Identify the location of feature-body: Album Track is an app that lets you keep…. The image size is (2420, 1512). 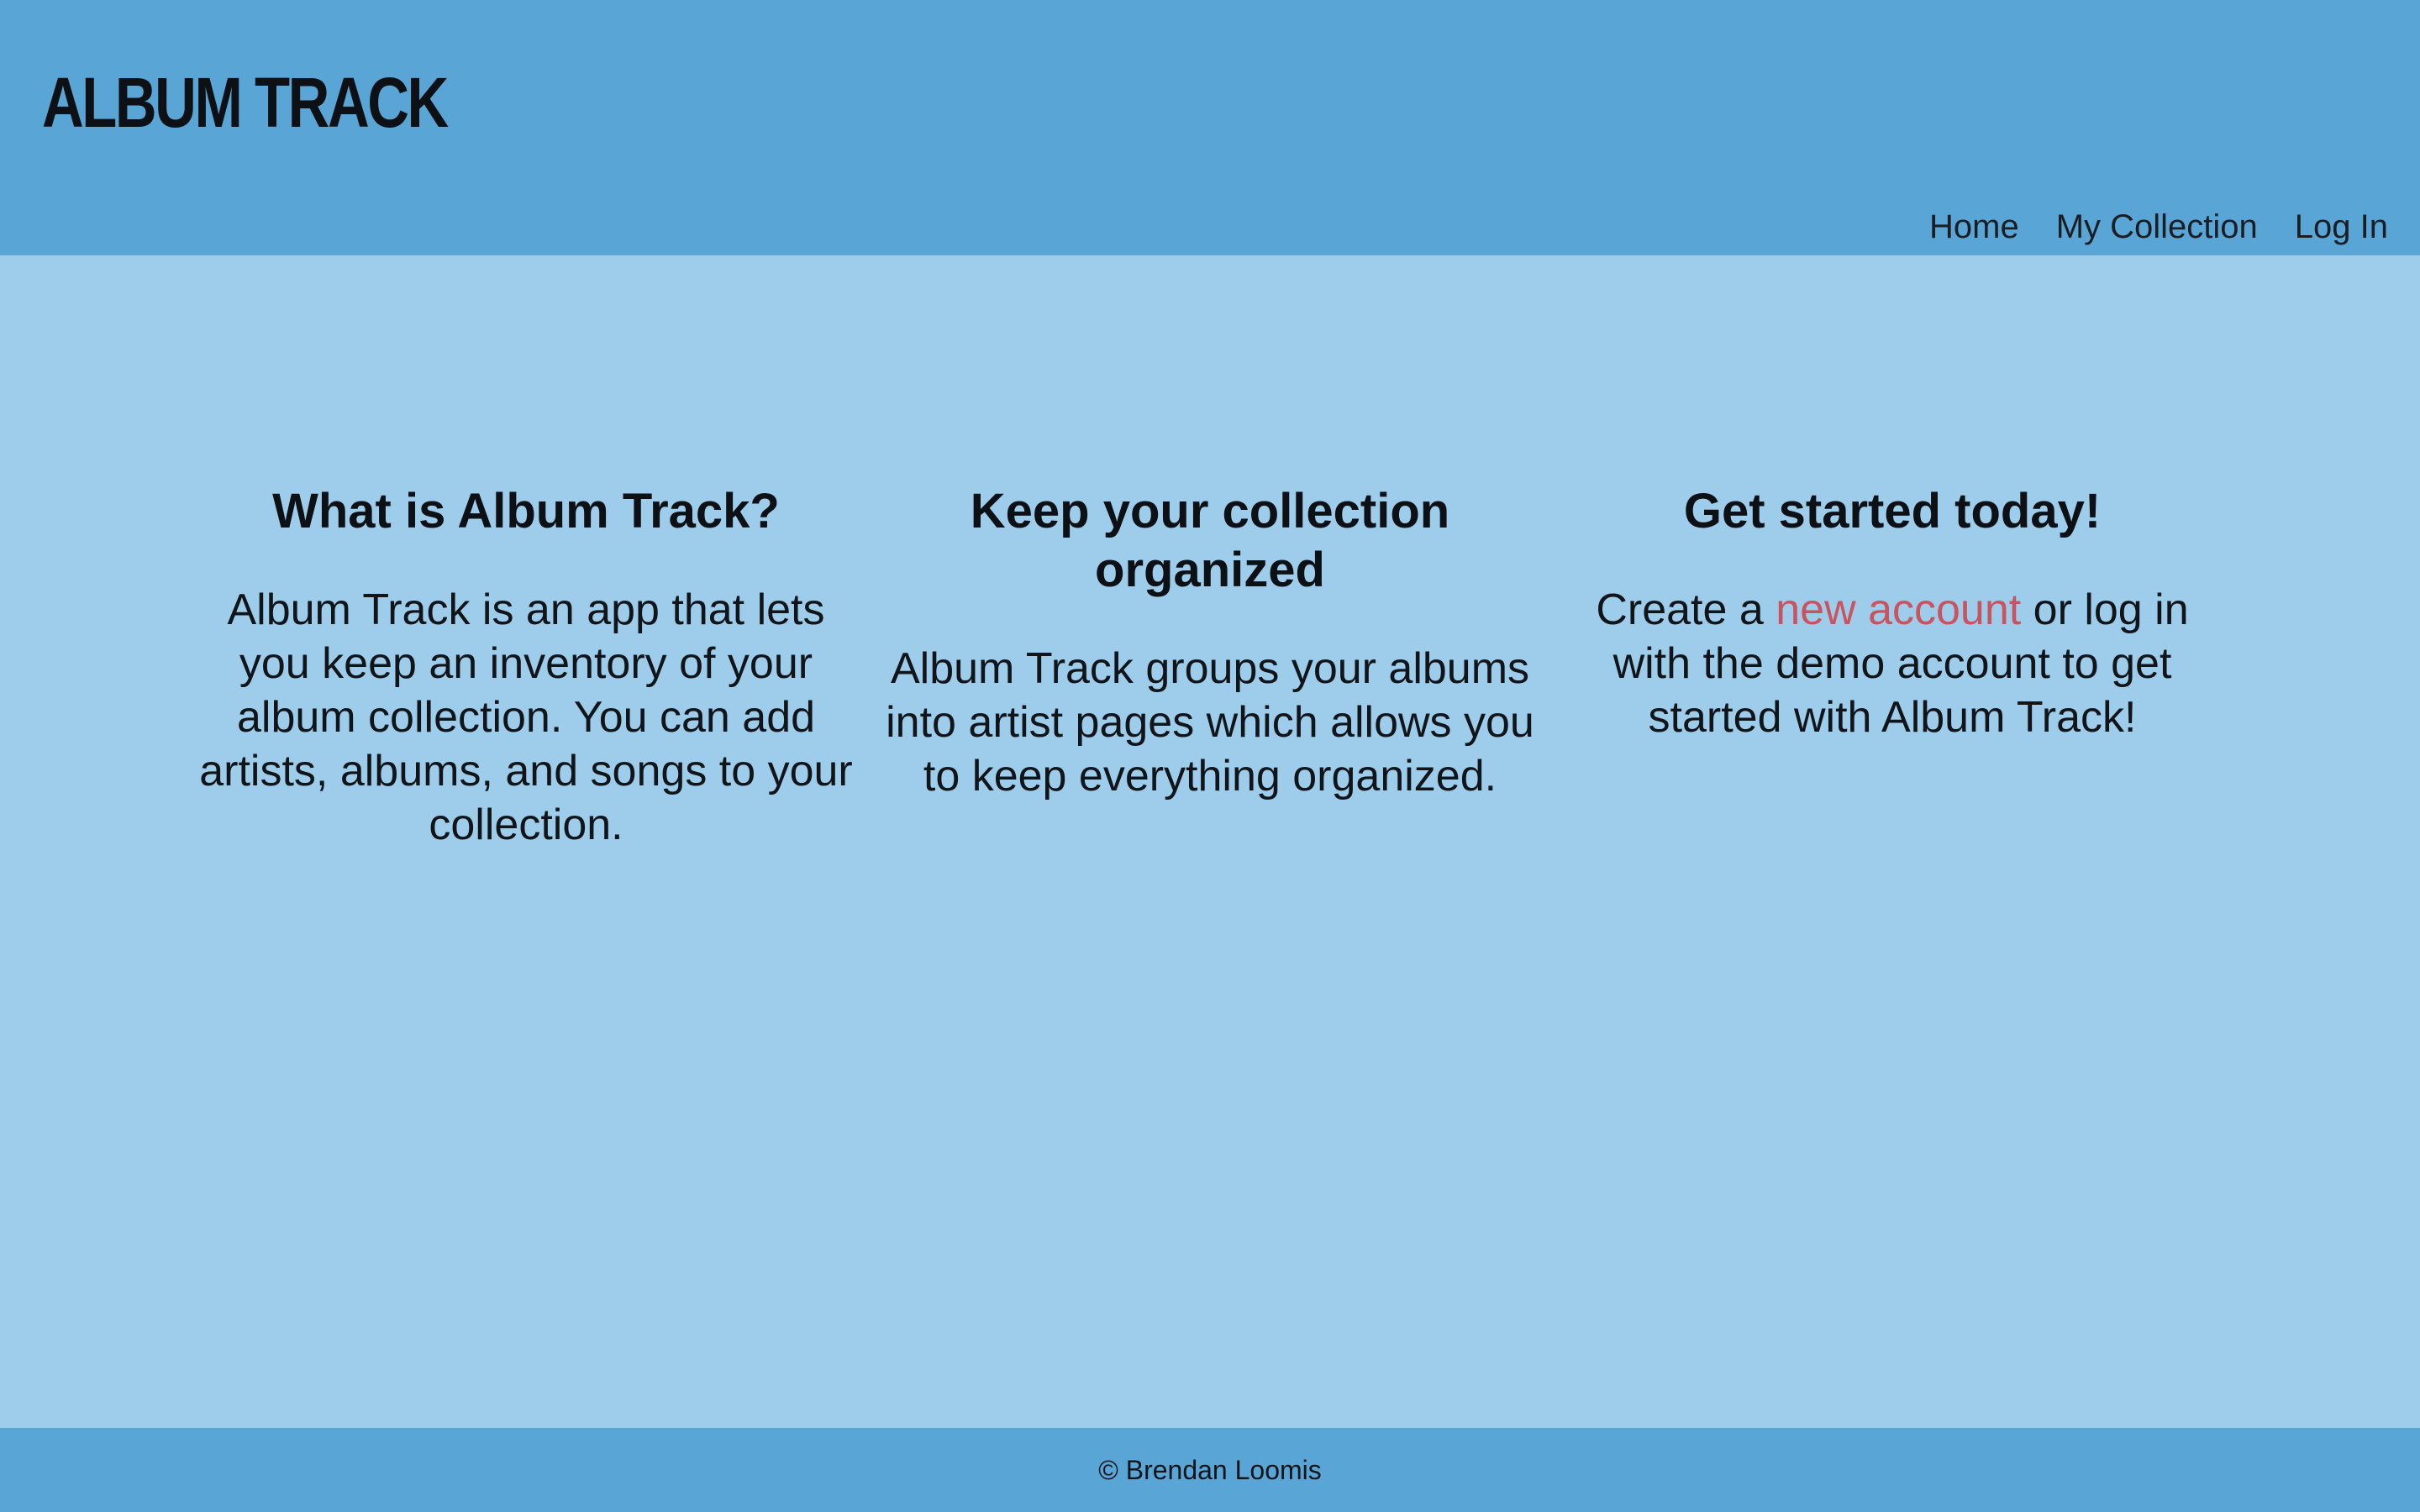
(526, 717).